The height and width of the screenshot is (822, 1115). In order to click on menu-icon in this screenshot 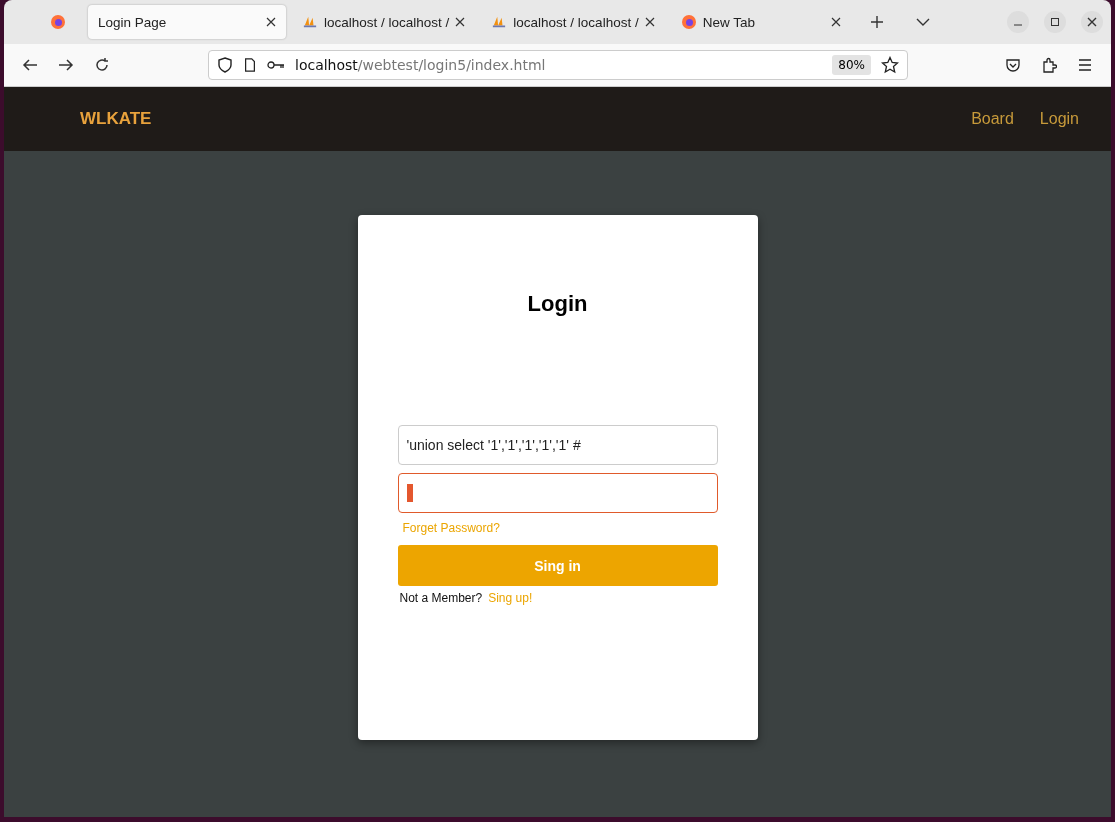, I will do `click(1085, 65)`.